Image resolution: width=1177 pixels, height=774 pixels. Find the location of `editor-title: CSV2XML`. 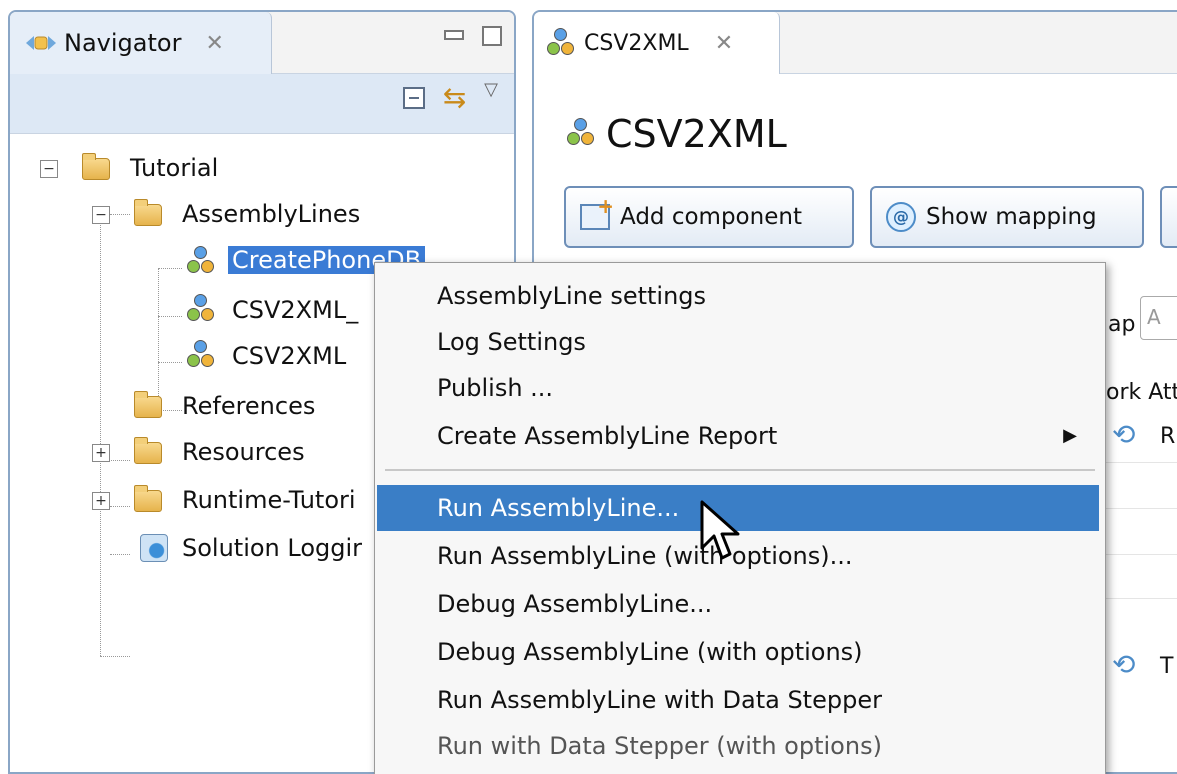

editor-title: CSV2XML is located at coordinates (676, 134).